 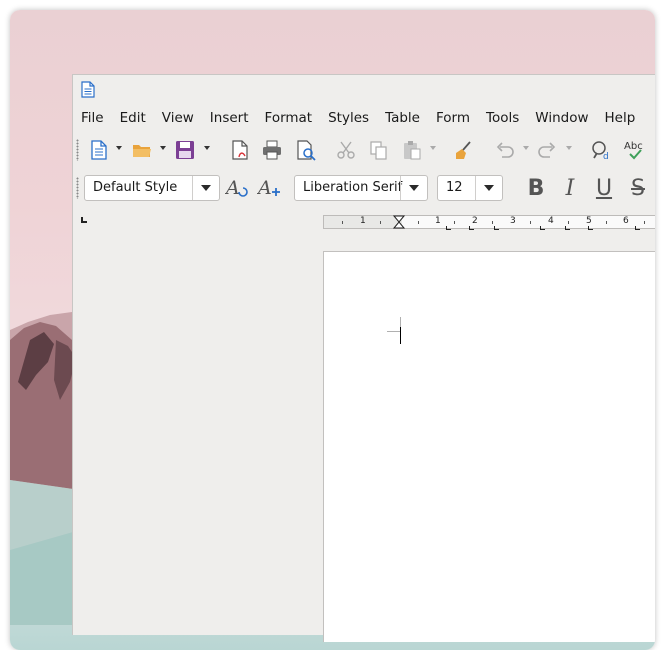 What do you see at coordinates (306, 150) in the screenshot?
I see `print-preview-icon` at bounding box center [306, 150].